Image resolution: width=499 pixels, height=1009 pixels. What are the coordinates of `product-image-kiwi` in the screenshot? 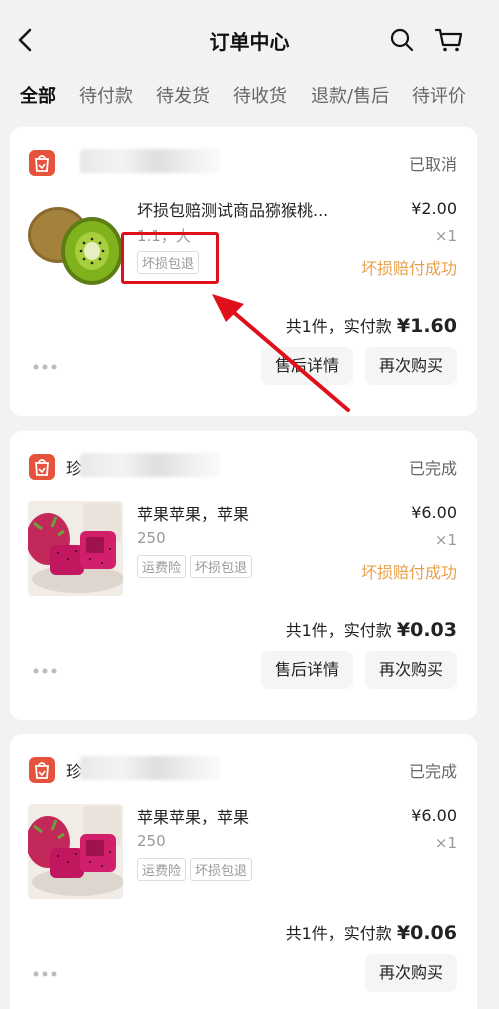 It's located at (75, 244).